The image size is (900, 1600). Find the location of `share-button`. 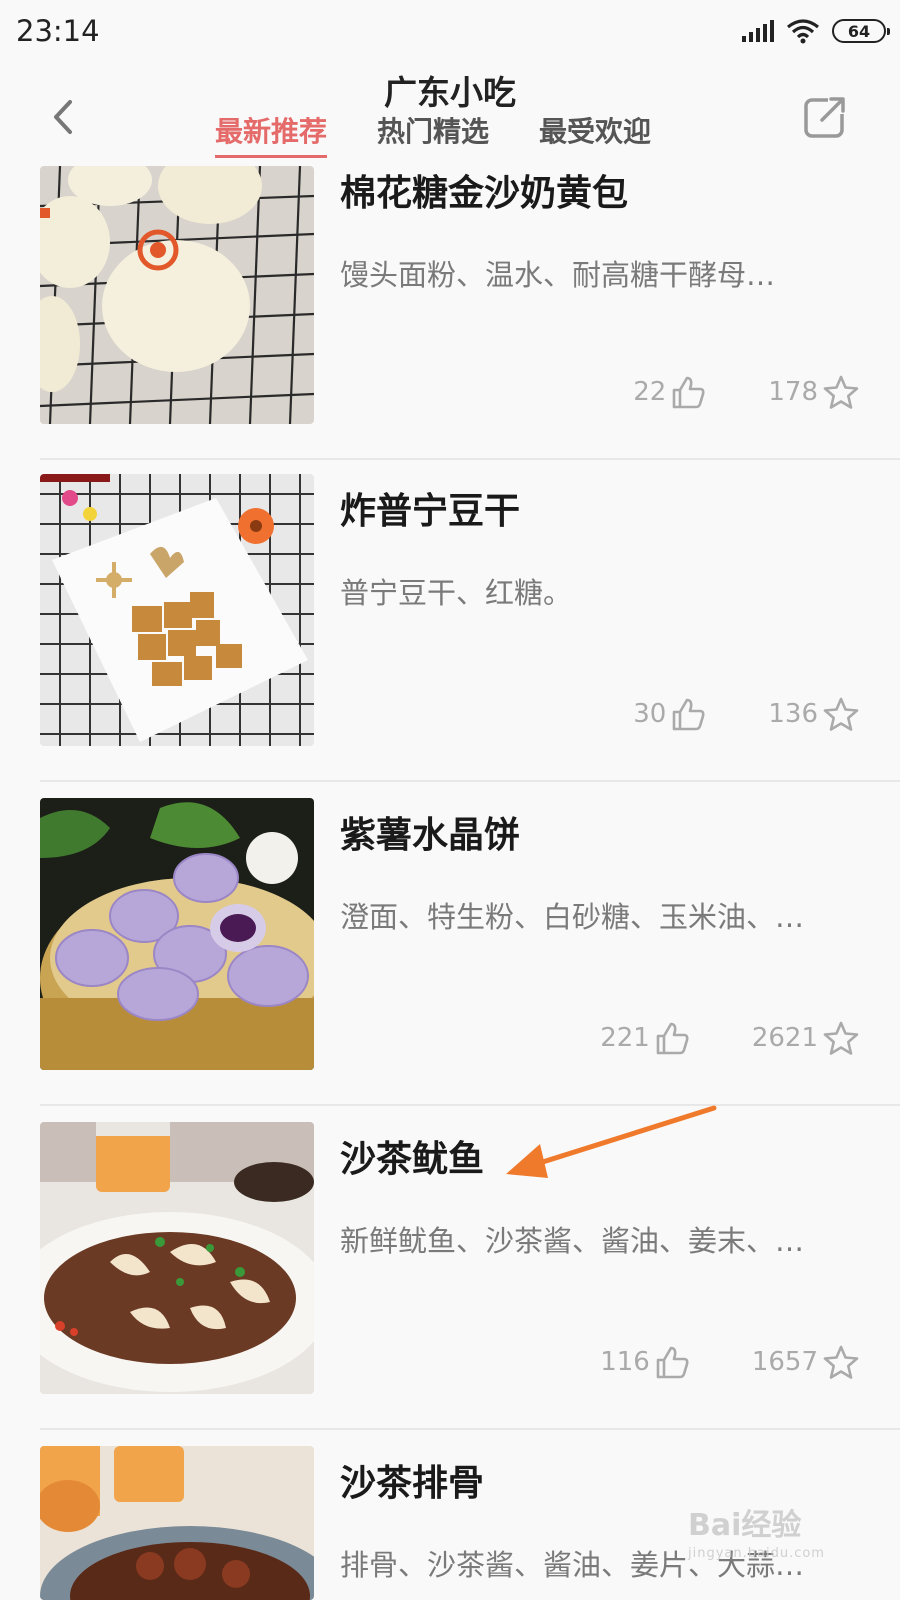

share-button is located at coordinates (826, 116).